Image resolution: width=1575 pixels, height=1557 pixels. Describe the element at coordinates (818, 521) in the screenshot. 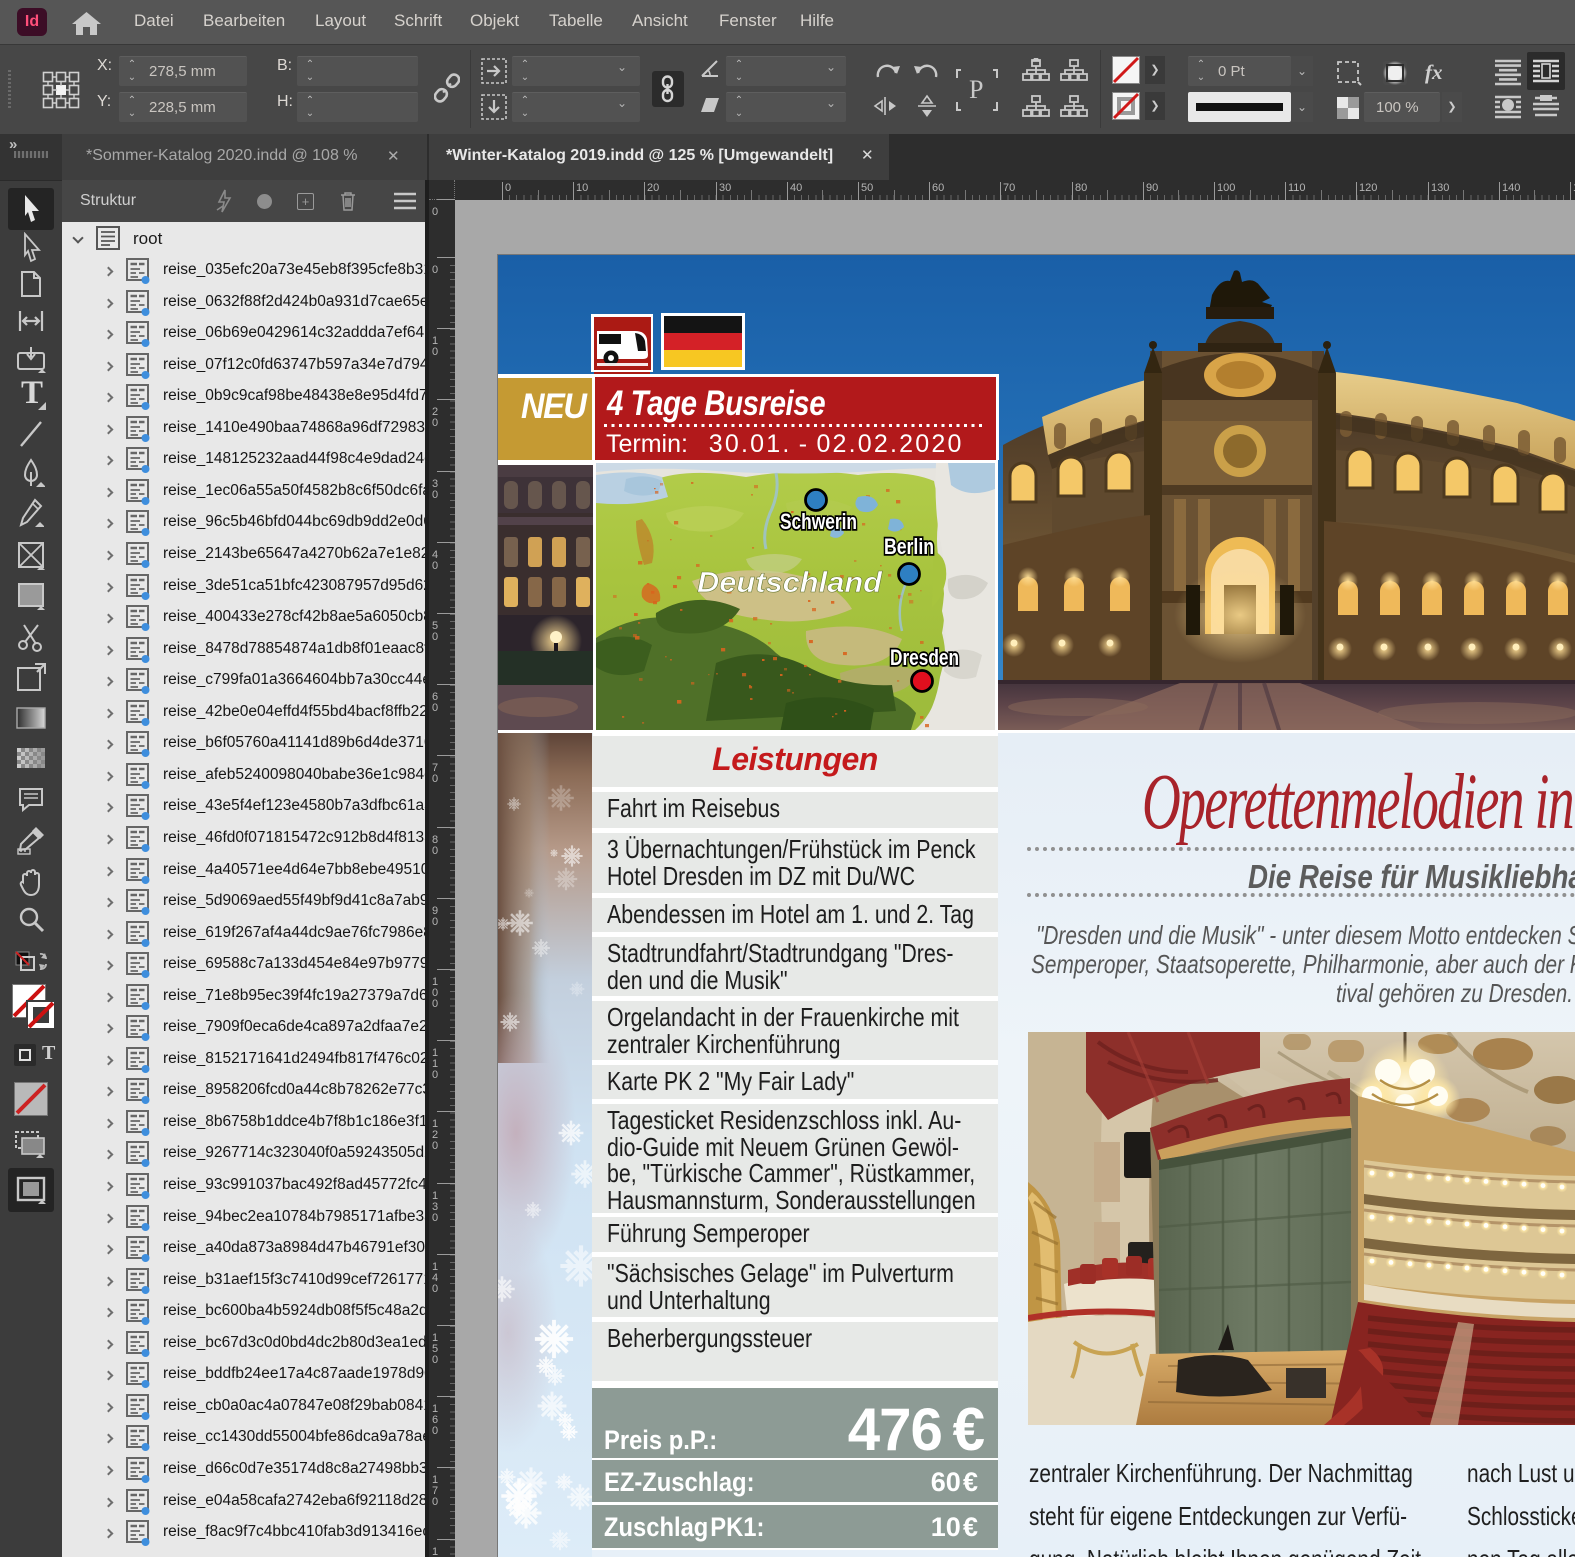

I see `svg-text: Schwerin` at that location.